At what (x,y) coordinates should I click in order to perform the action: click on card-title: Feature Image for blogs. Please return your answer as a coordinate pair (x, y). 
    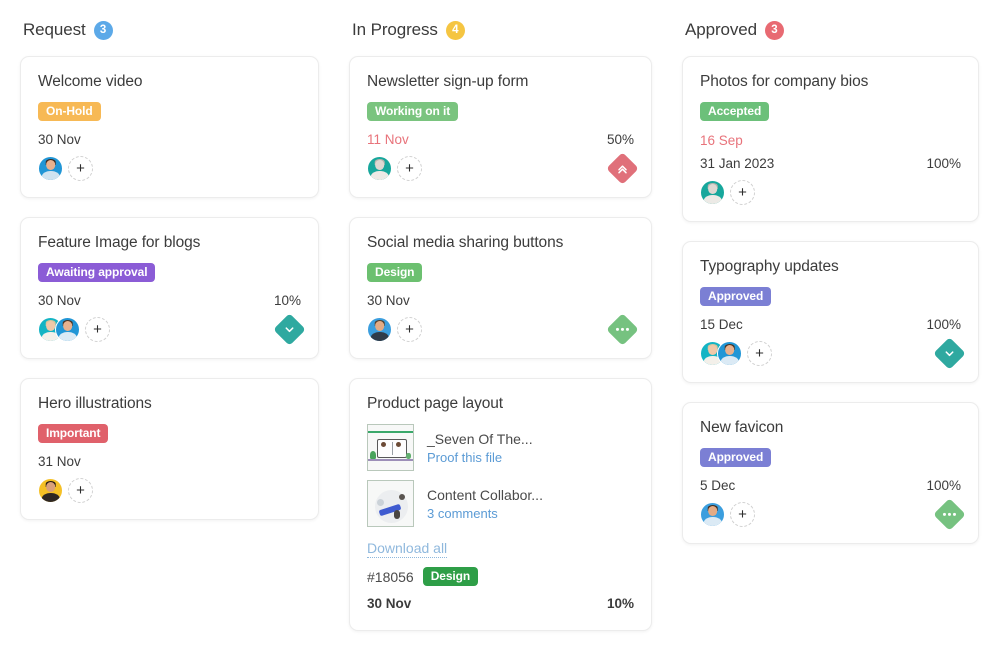
    Looking at the image, I should click on (119, 242).